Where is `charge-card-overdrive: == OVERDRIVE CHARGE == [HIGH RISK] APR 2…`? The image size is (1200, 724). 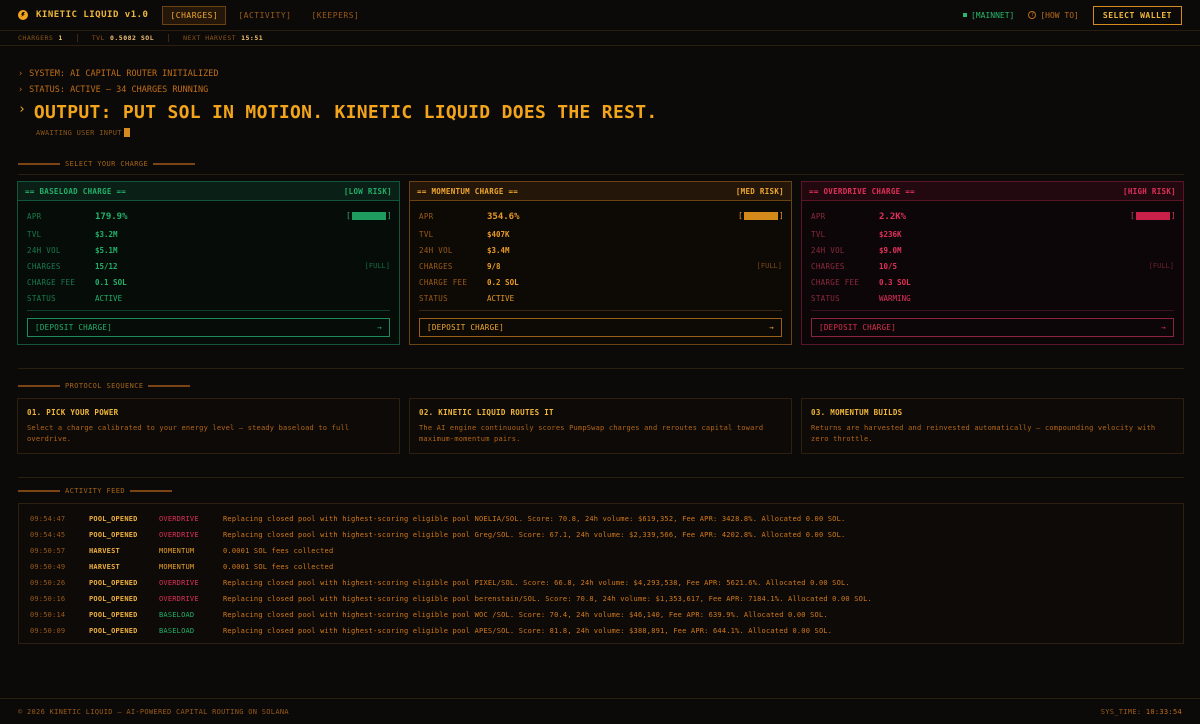 charge-card-overdrive: == OVERDRIVE CHARGE == [HIGH RISK] APR 2… is located at coordinates (992, 263).